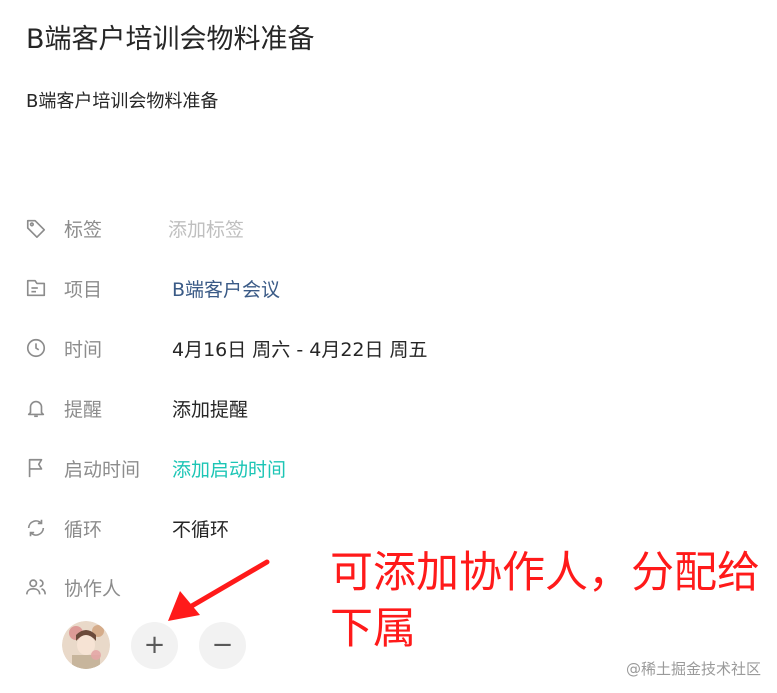 The height and width of the screenshot is (693, 777). Describe the element at coordinates (83, 289) in the screenshot. I see `project-label: 项目` at that location.